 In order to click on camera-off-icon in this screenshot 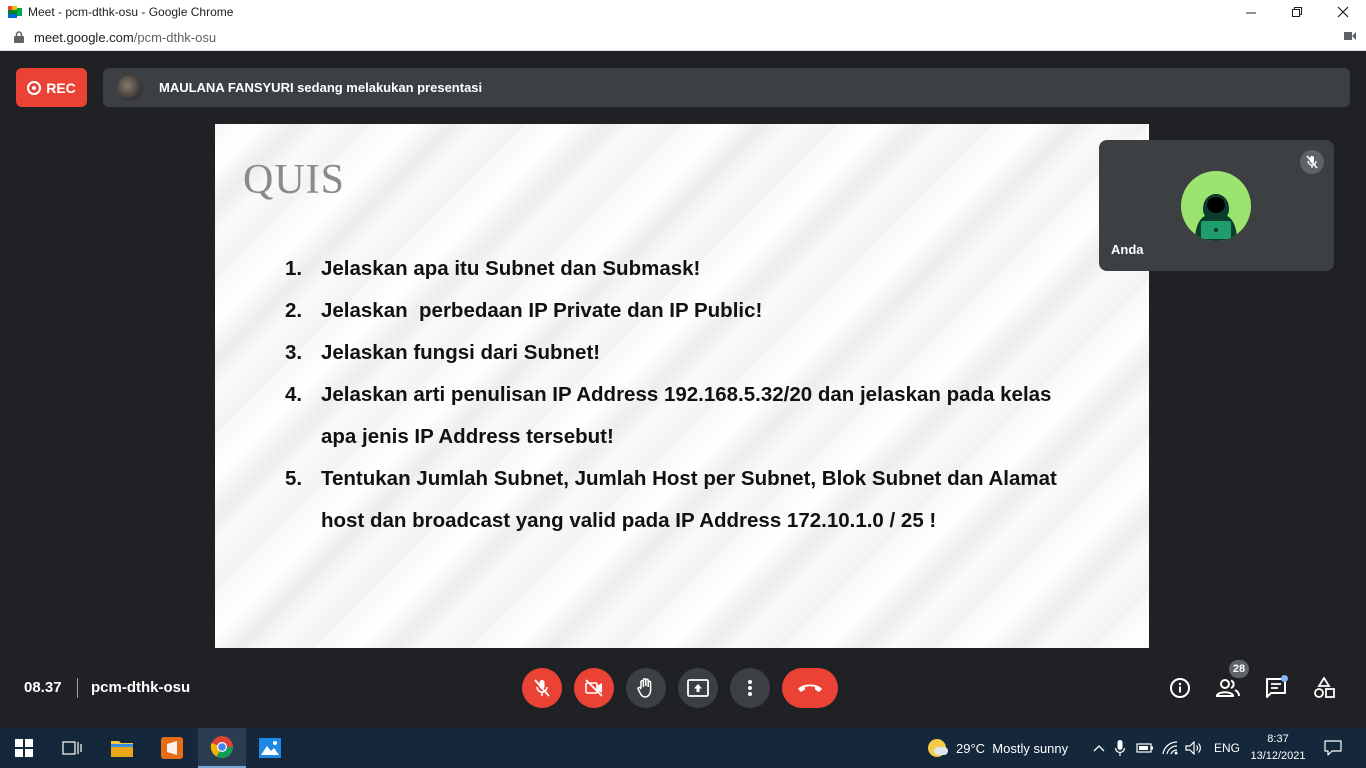, I will do `click(594, 688)`.